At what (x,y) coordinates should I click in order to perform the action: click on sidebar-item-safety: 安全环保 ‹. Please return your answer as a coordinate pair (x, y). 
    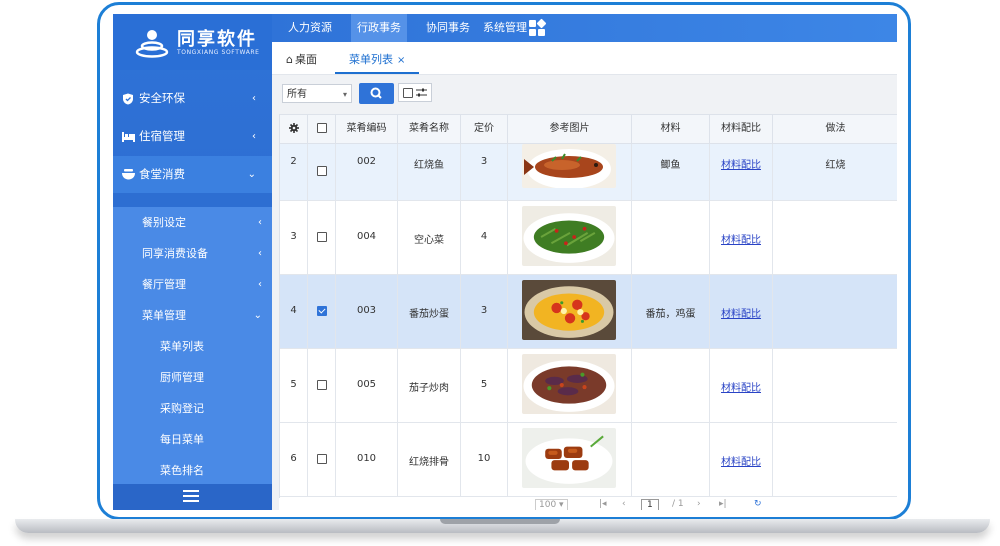
    Looking at the image, I should click on (192, 98).